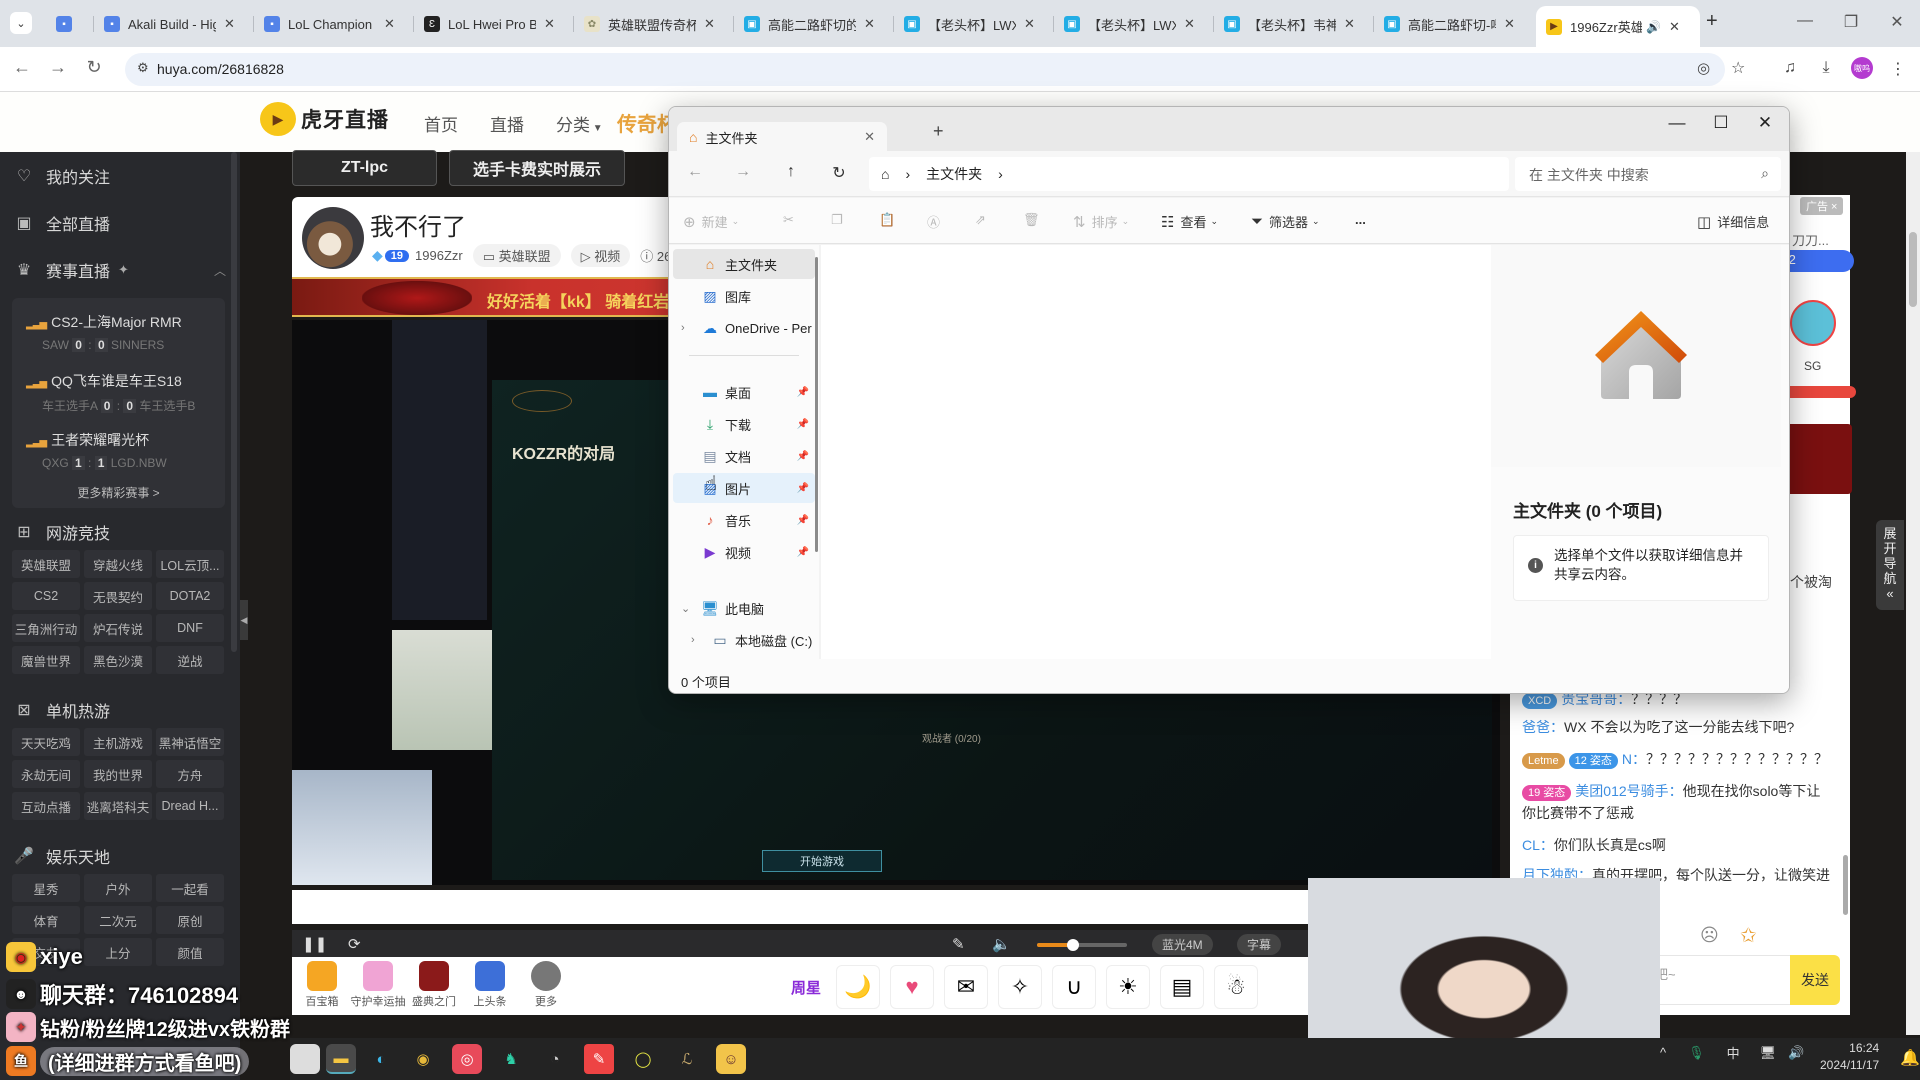 The height and width of the screenshot is (1080, 1920). I want to click on maximize-icon: ☐, so click(1721, 123).